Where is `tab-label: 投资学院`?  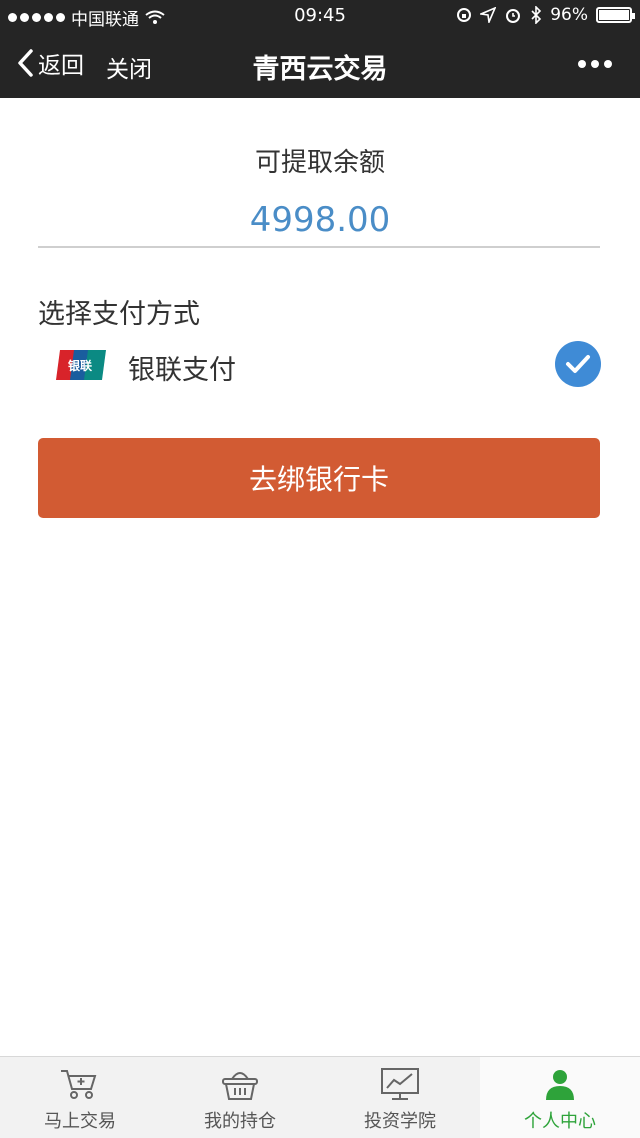 tab-label: 投资学院 is located at coordinates (400, 1121).